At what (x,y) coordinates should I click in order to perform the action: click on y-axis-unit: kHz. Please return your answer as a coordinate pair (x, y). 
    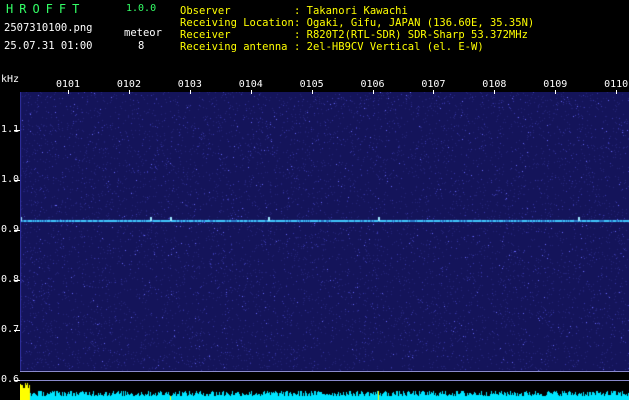
    Looking at the image, I should click on (10, 79).